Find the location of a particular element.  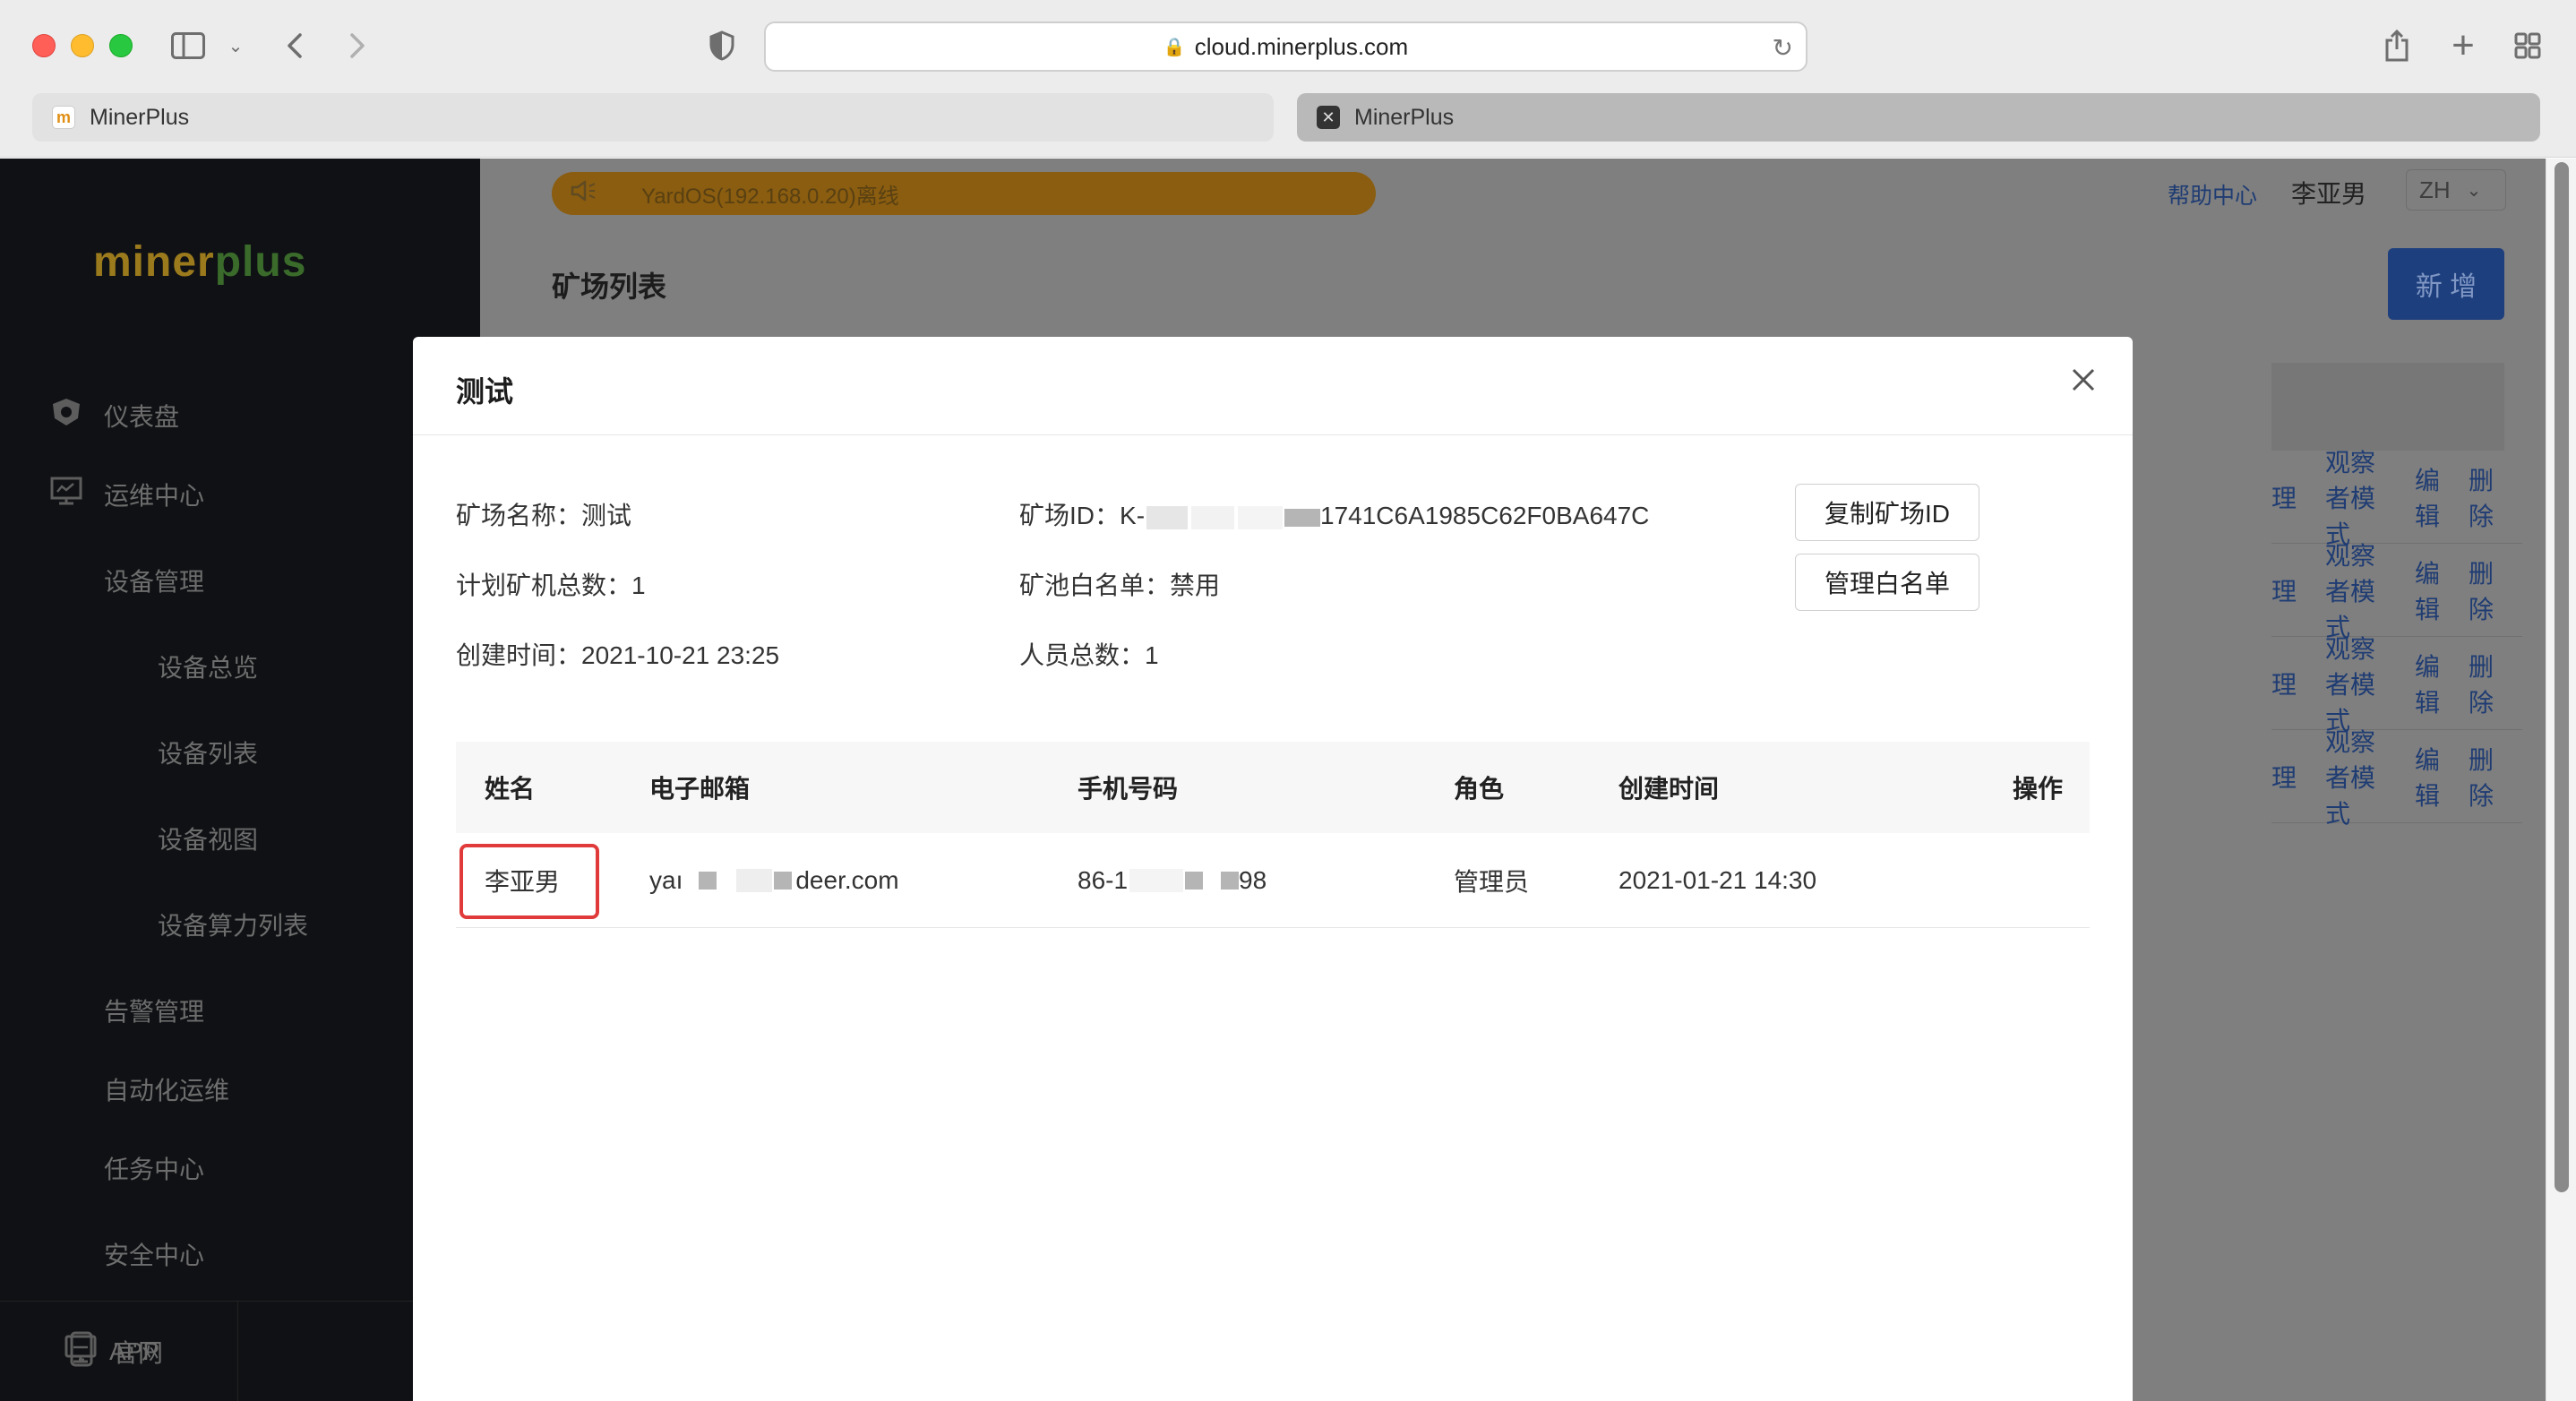

header-actions: 操作 is located at coordinates (2038, 789).